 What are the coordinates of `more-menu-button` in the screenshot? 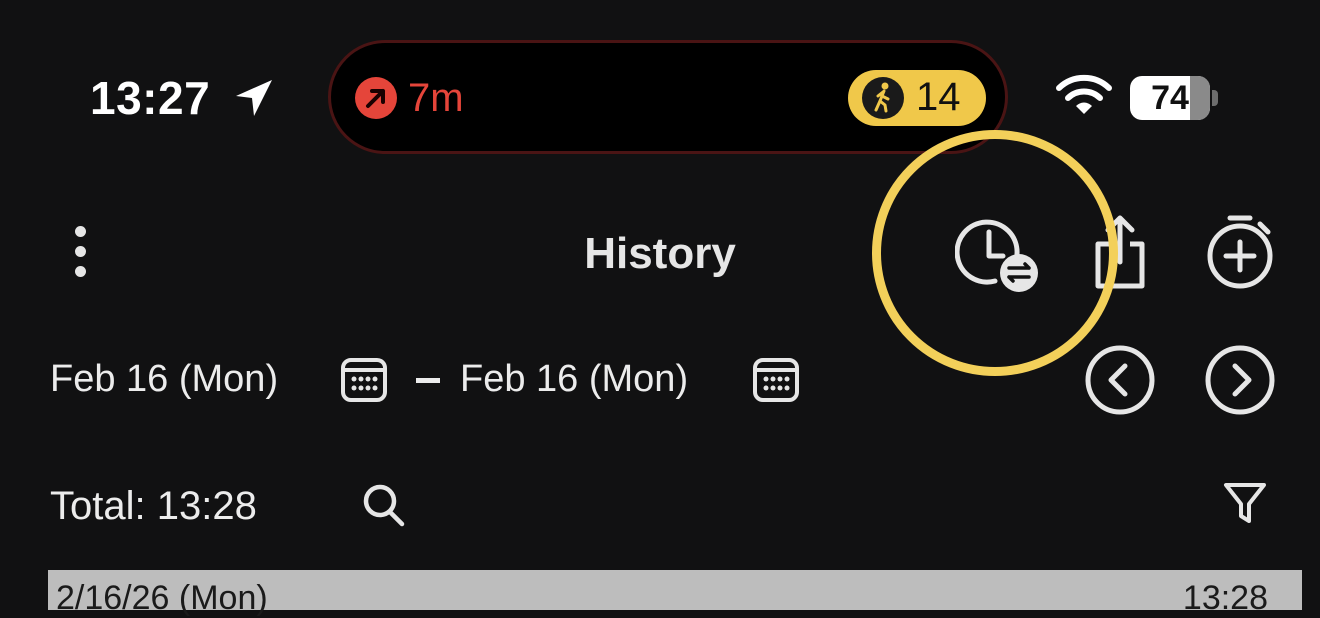 It's located at (81, 252).